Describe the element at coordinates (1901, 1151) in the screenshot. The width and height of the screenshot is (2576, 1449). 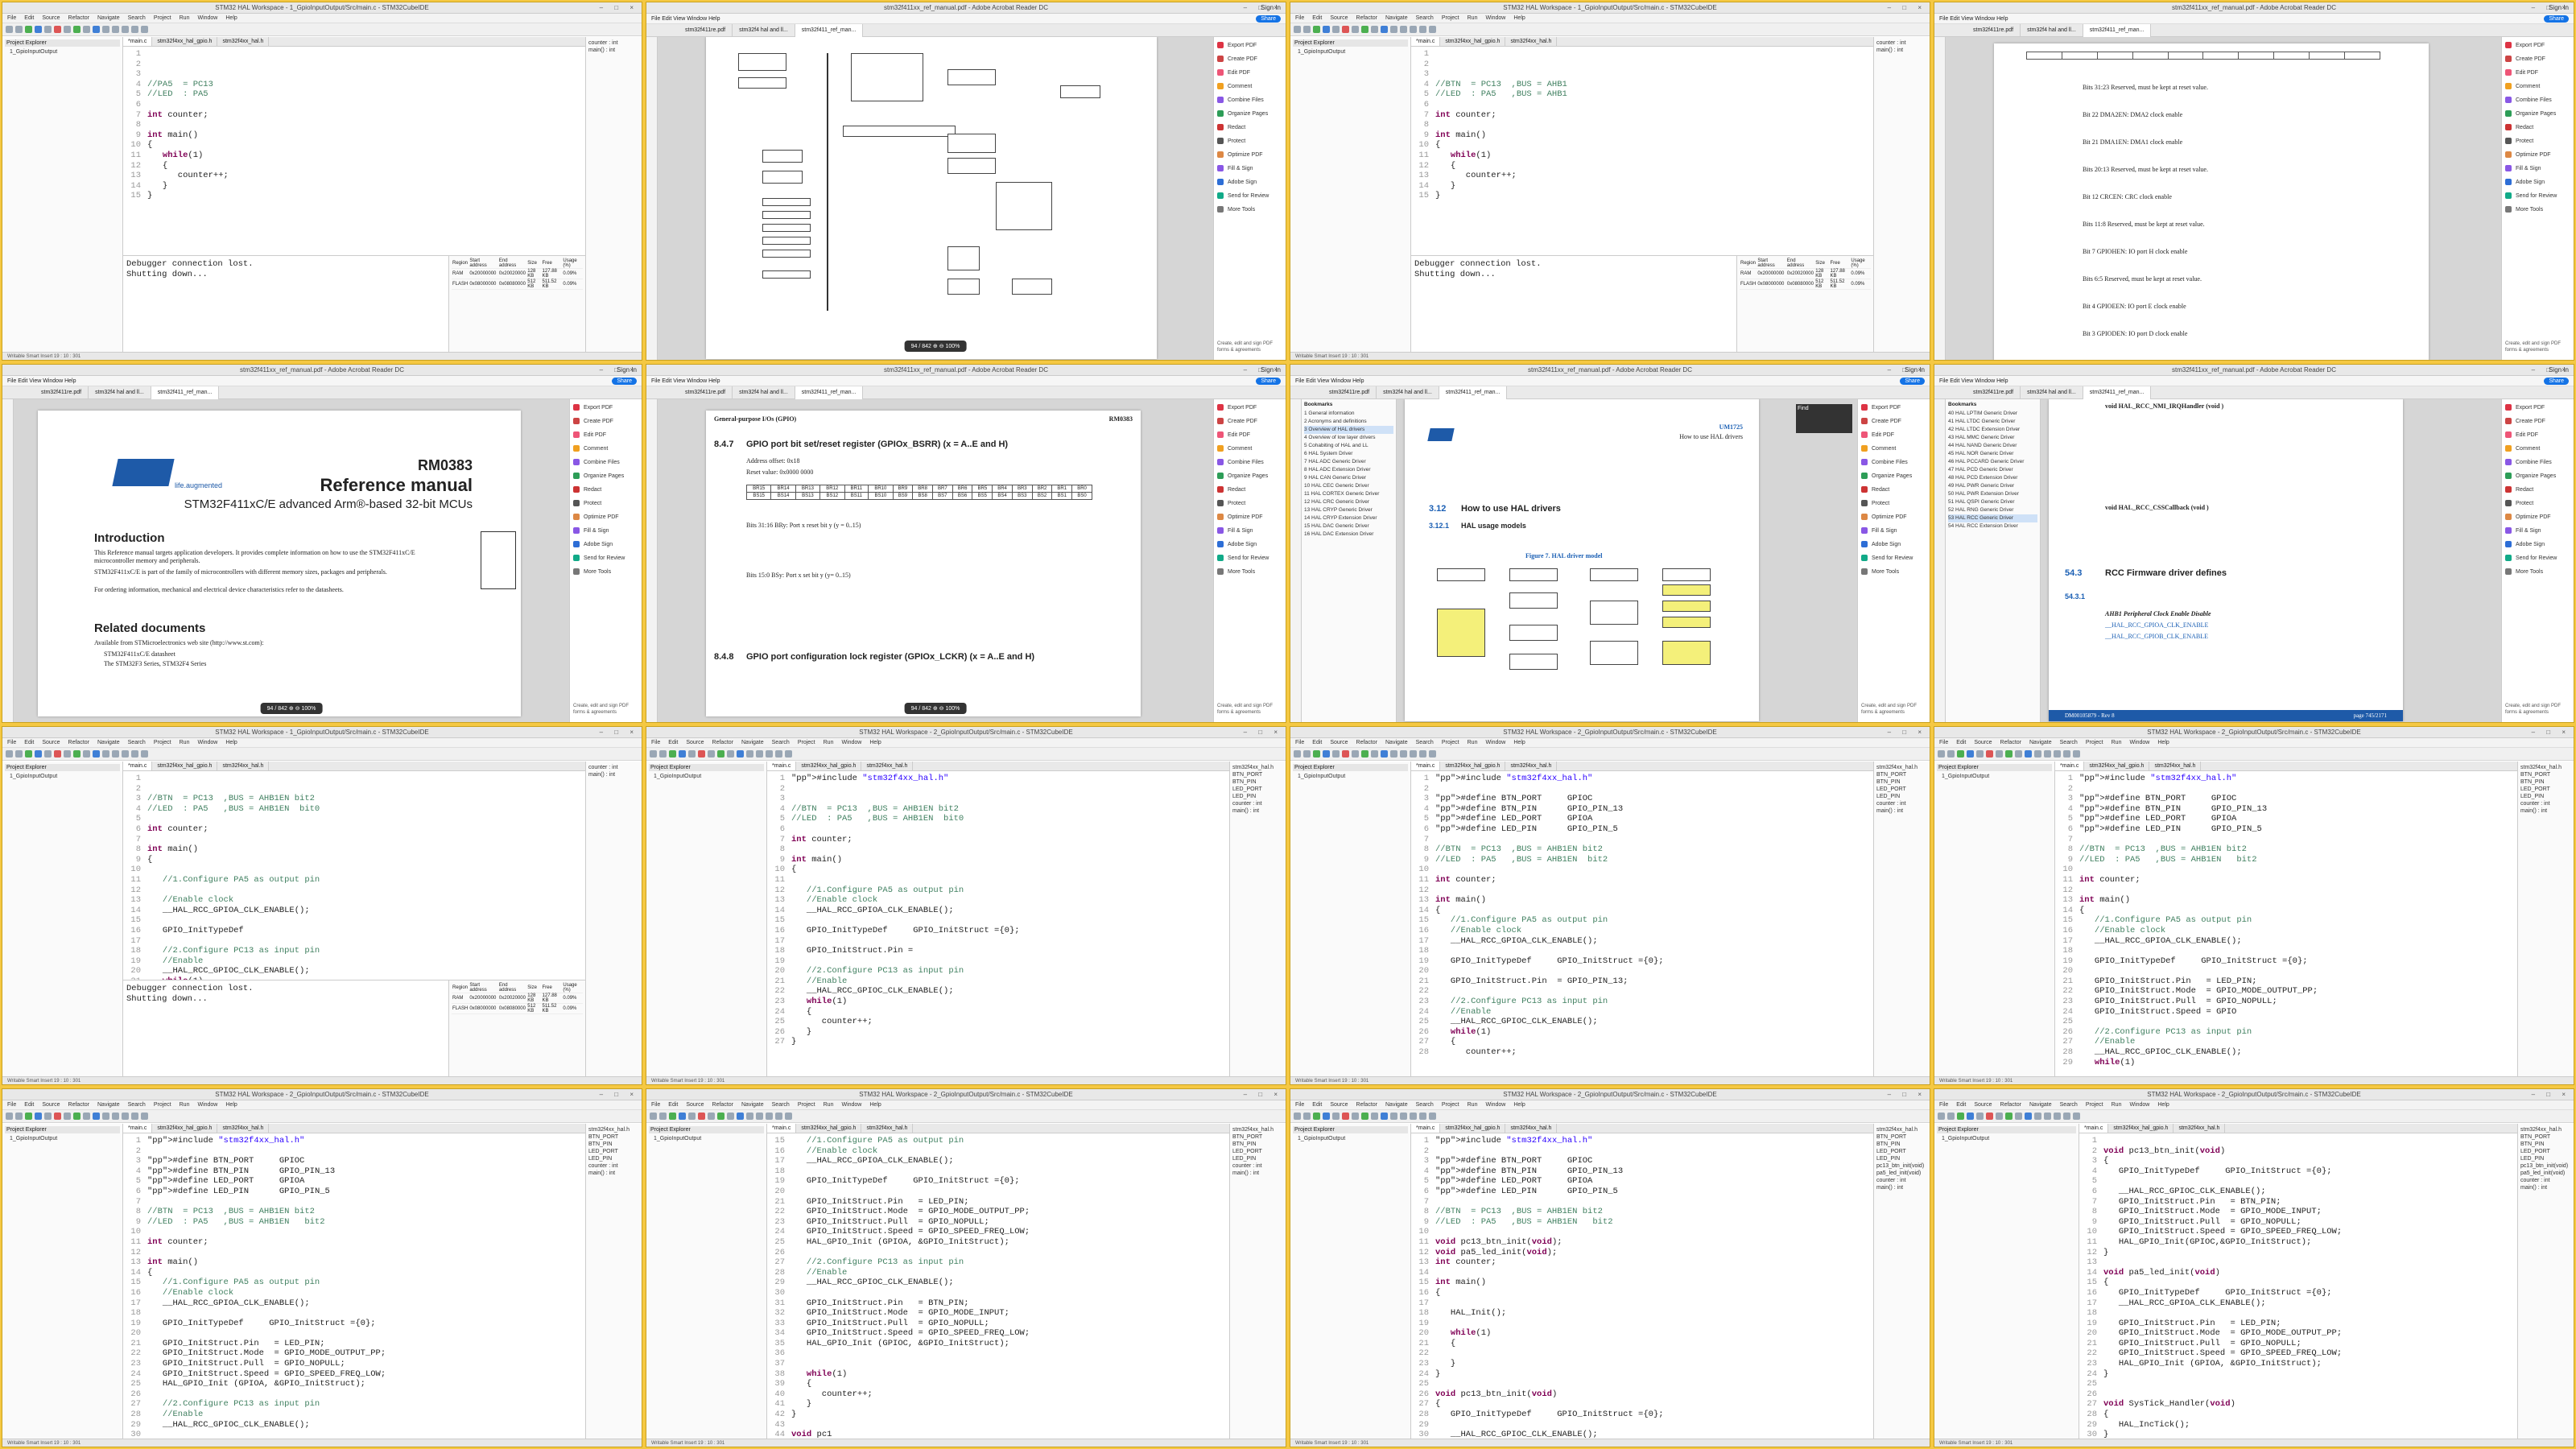
I see `outline-item: LED_PORT` at that location.